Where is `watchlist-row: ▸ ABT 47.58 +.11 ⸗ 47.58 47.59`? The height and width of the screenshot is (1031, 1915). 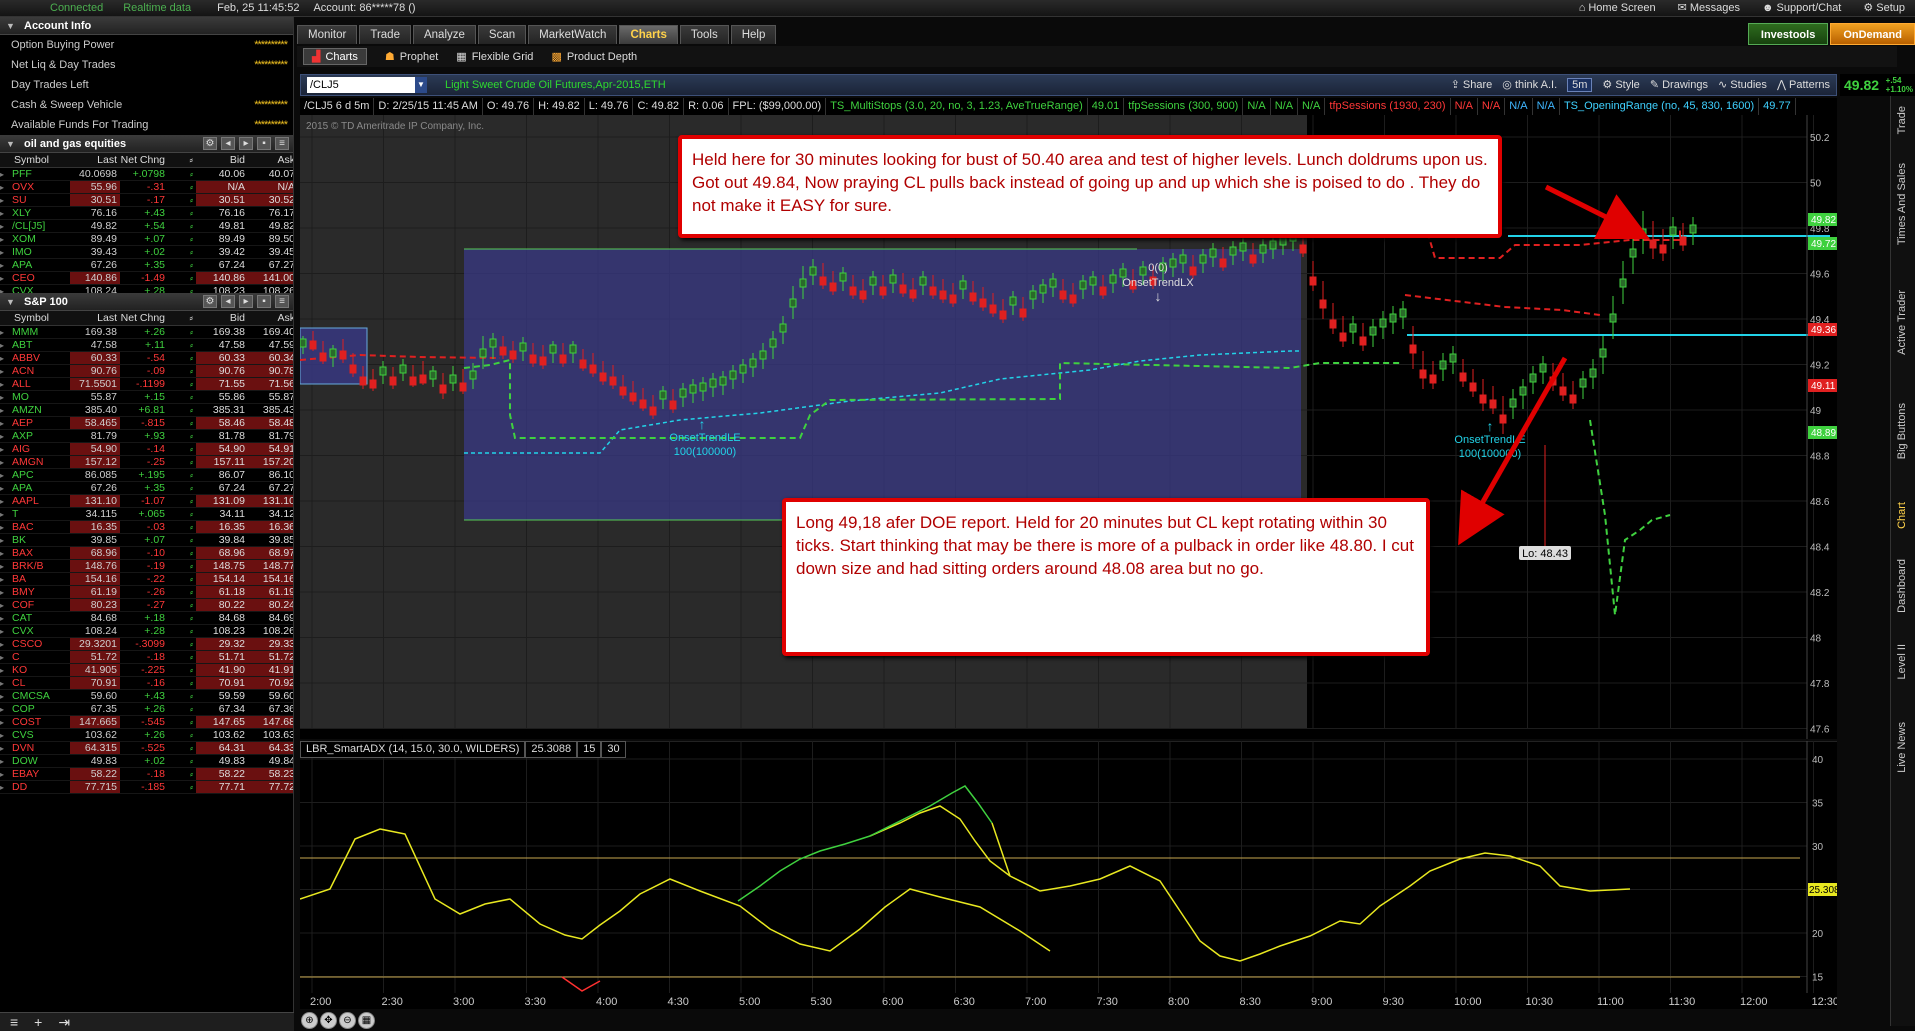
watchlist-row: ▸ ABT 47.58 +.11 ⸗ 47.58 47.59 is located at coordinates (146, 345).